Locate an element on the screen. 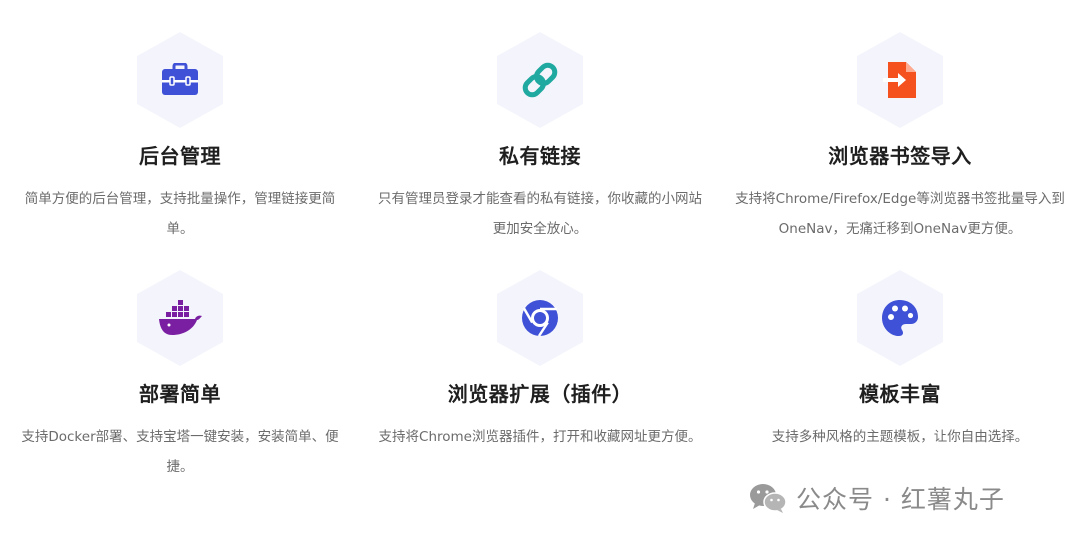  feature-card-browser-extension: 浏览器扩展（插件） 支持将Chrome浏览器插件，打开和收藏网址更方便。 is located at coordinates (540, 361).